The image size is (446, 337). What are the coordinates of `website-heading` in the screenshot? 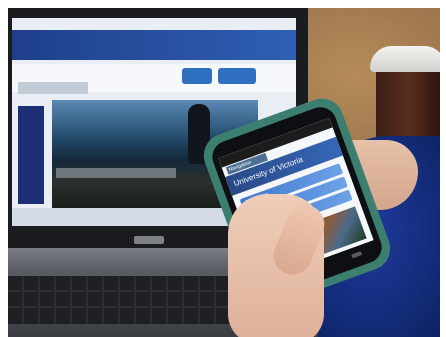 It's located at (53, 88).